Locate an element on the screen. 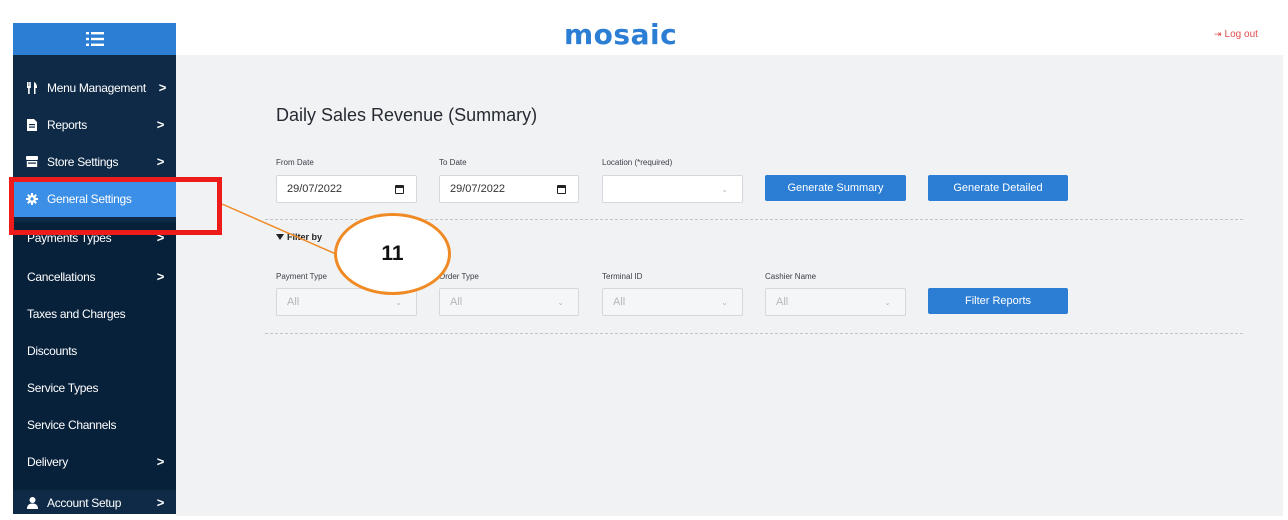 Image resolution: width=1288 pixels, height=520 pixels. annotation-highlight-box is located at coordinates (115, 206).